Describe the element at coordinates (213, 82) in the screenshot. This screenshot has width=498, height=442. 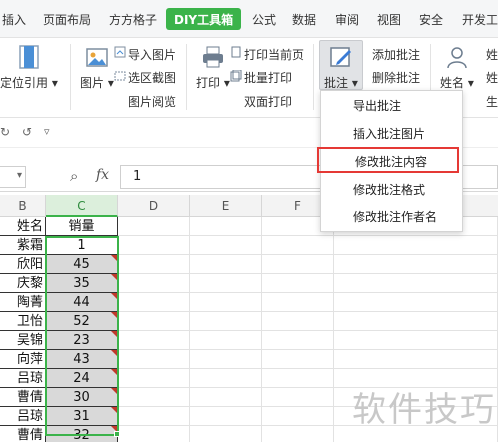
I see `print-button: 打印 ▾` at that location.